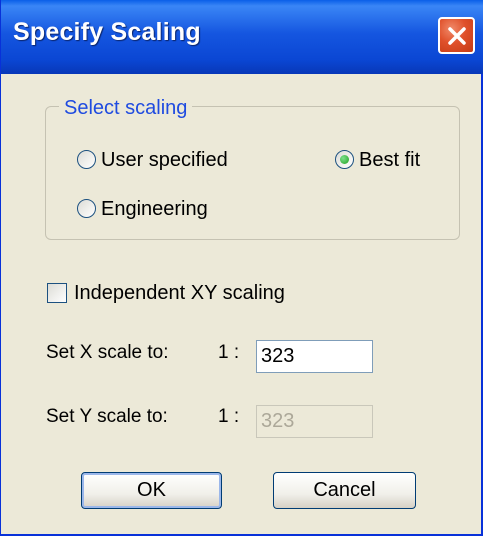  Describe the element at coordinates (151, 490) in the screenshot. I see `ok-button: OK` at that location.